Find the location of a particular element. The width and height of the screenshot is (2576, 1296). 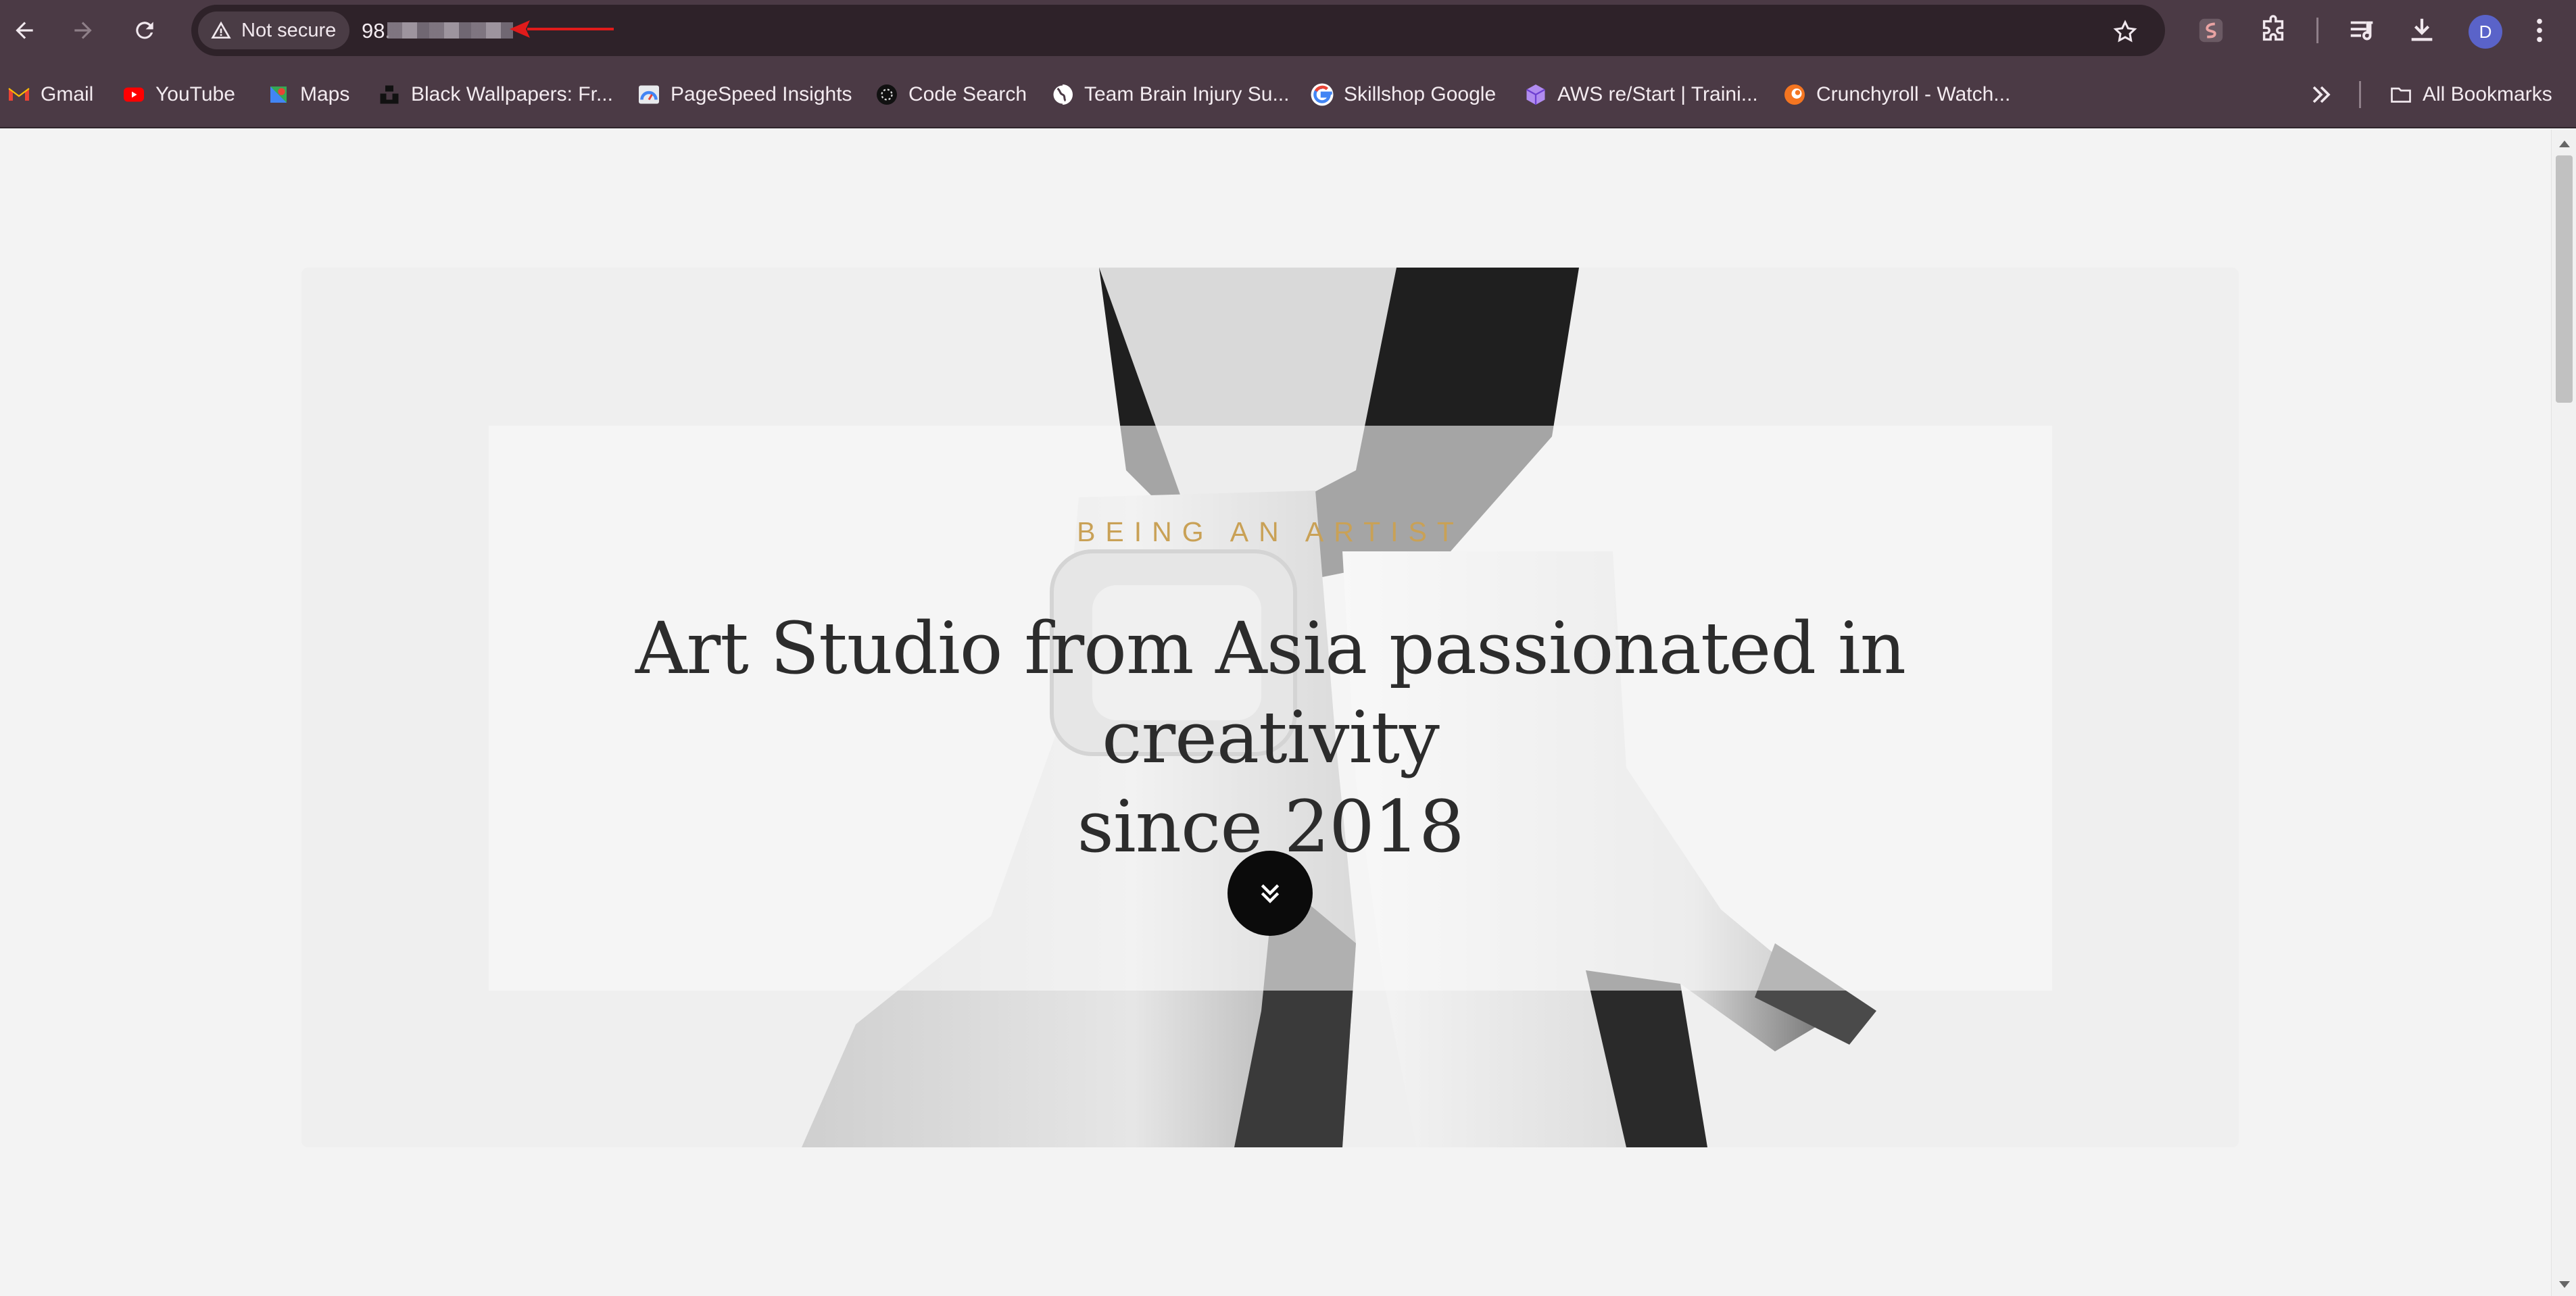

google-icon is located at coordinates (1322, 94).